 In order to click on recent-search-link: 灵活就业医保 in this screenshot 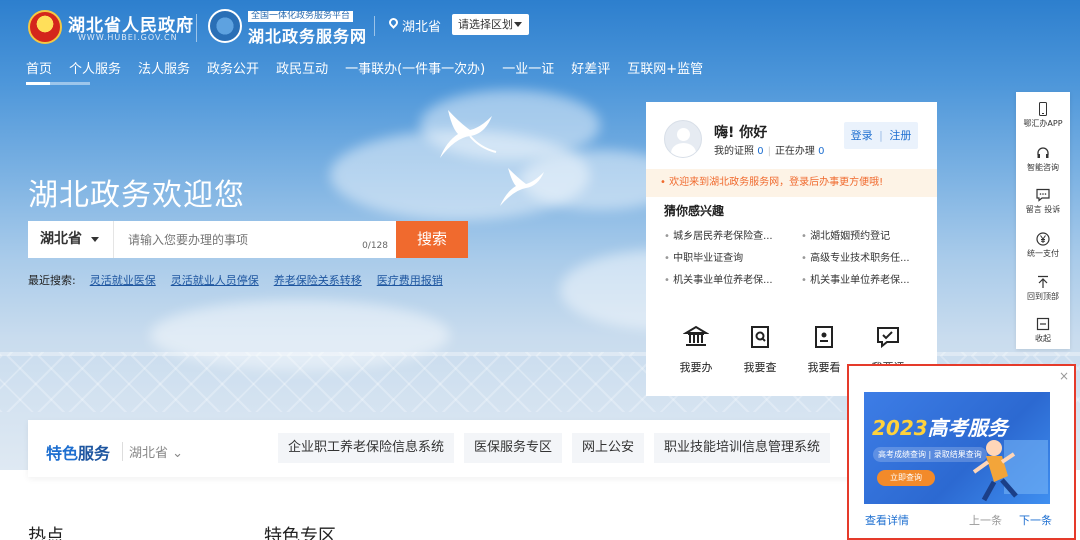, I will do `click(123, 280)`.